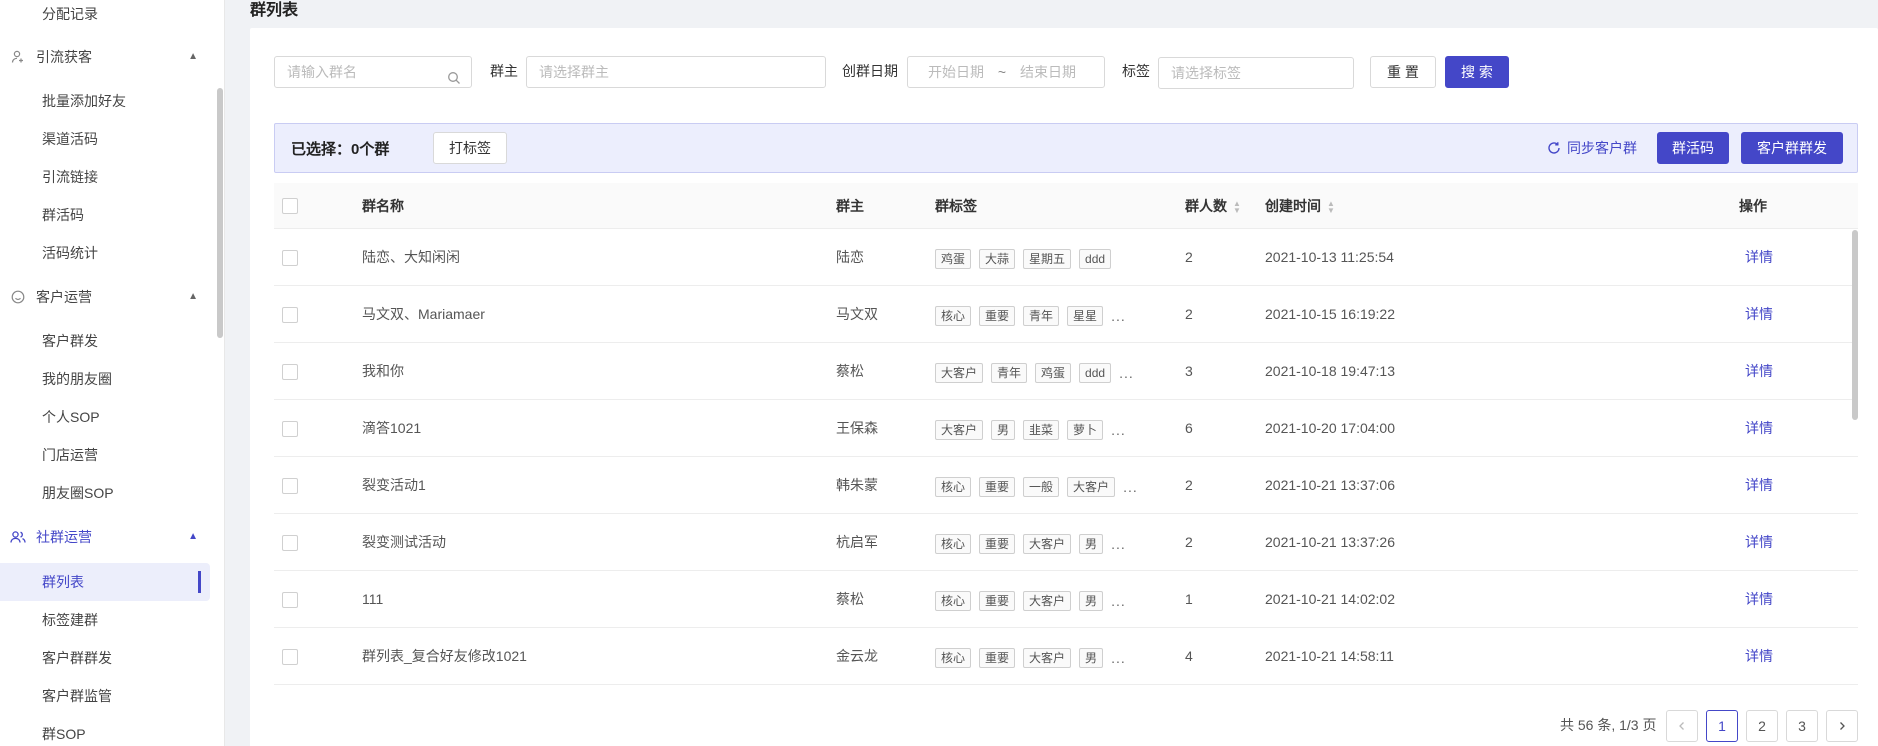 This screenshot has width=1878, height=746. I want to click on sidebar-item-personal-sop: 个人SOP, so click(71, 417).